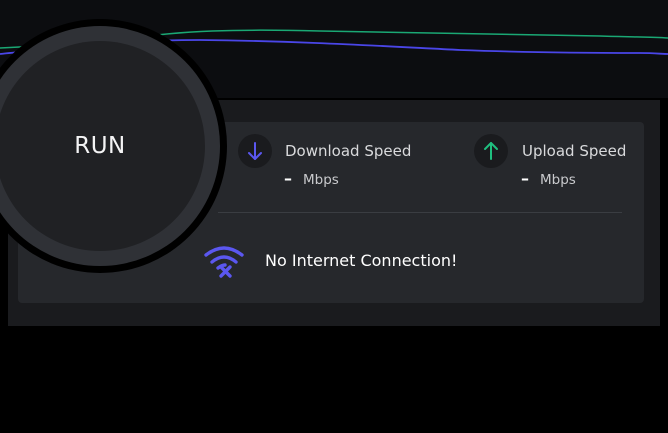  I want to click on arrow-up-icon, so click(491, 151).